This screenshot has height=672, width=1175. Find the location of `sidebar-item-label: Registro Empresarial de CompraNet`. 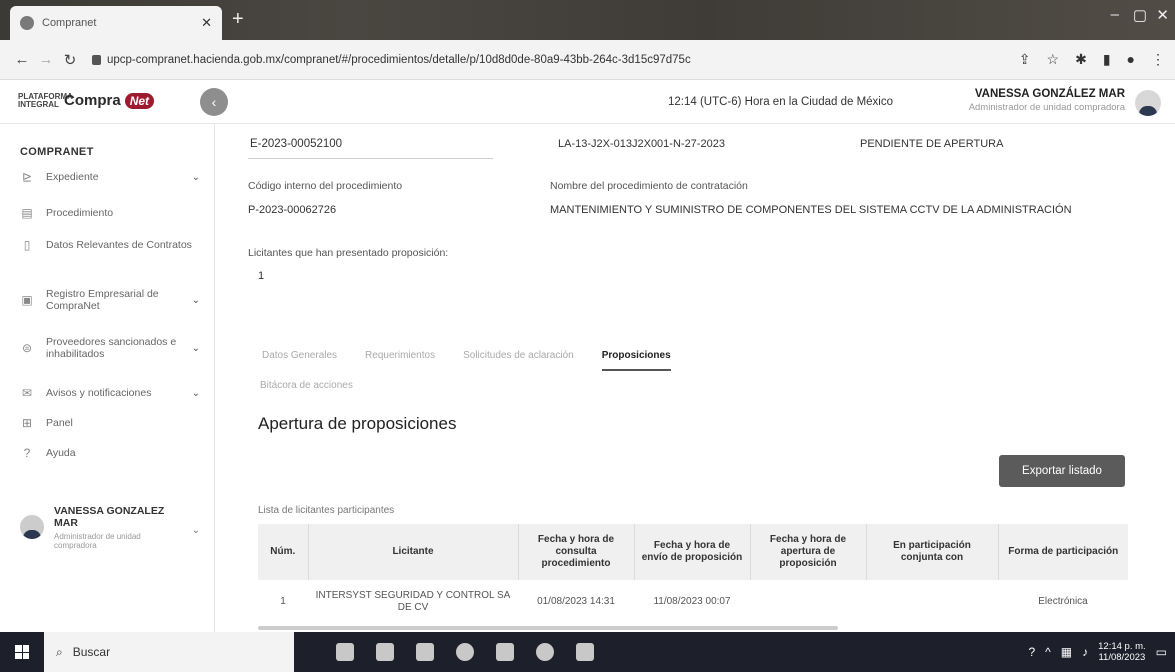

sidebar-item-label: Registro Empresarial de CompraNet is located at coordinates (102, 300).